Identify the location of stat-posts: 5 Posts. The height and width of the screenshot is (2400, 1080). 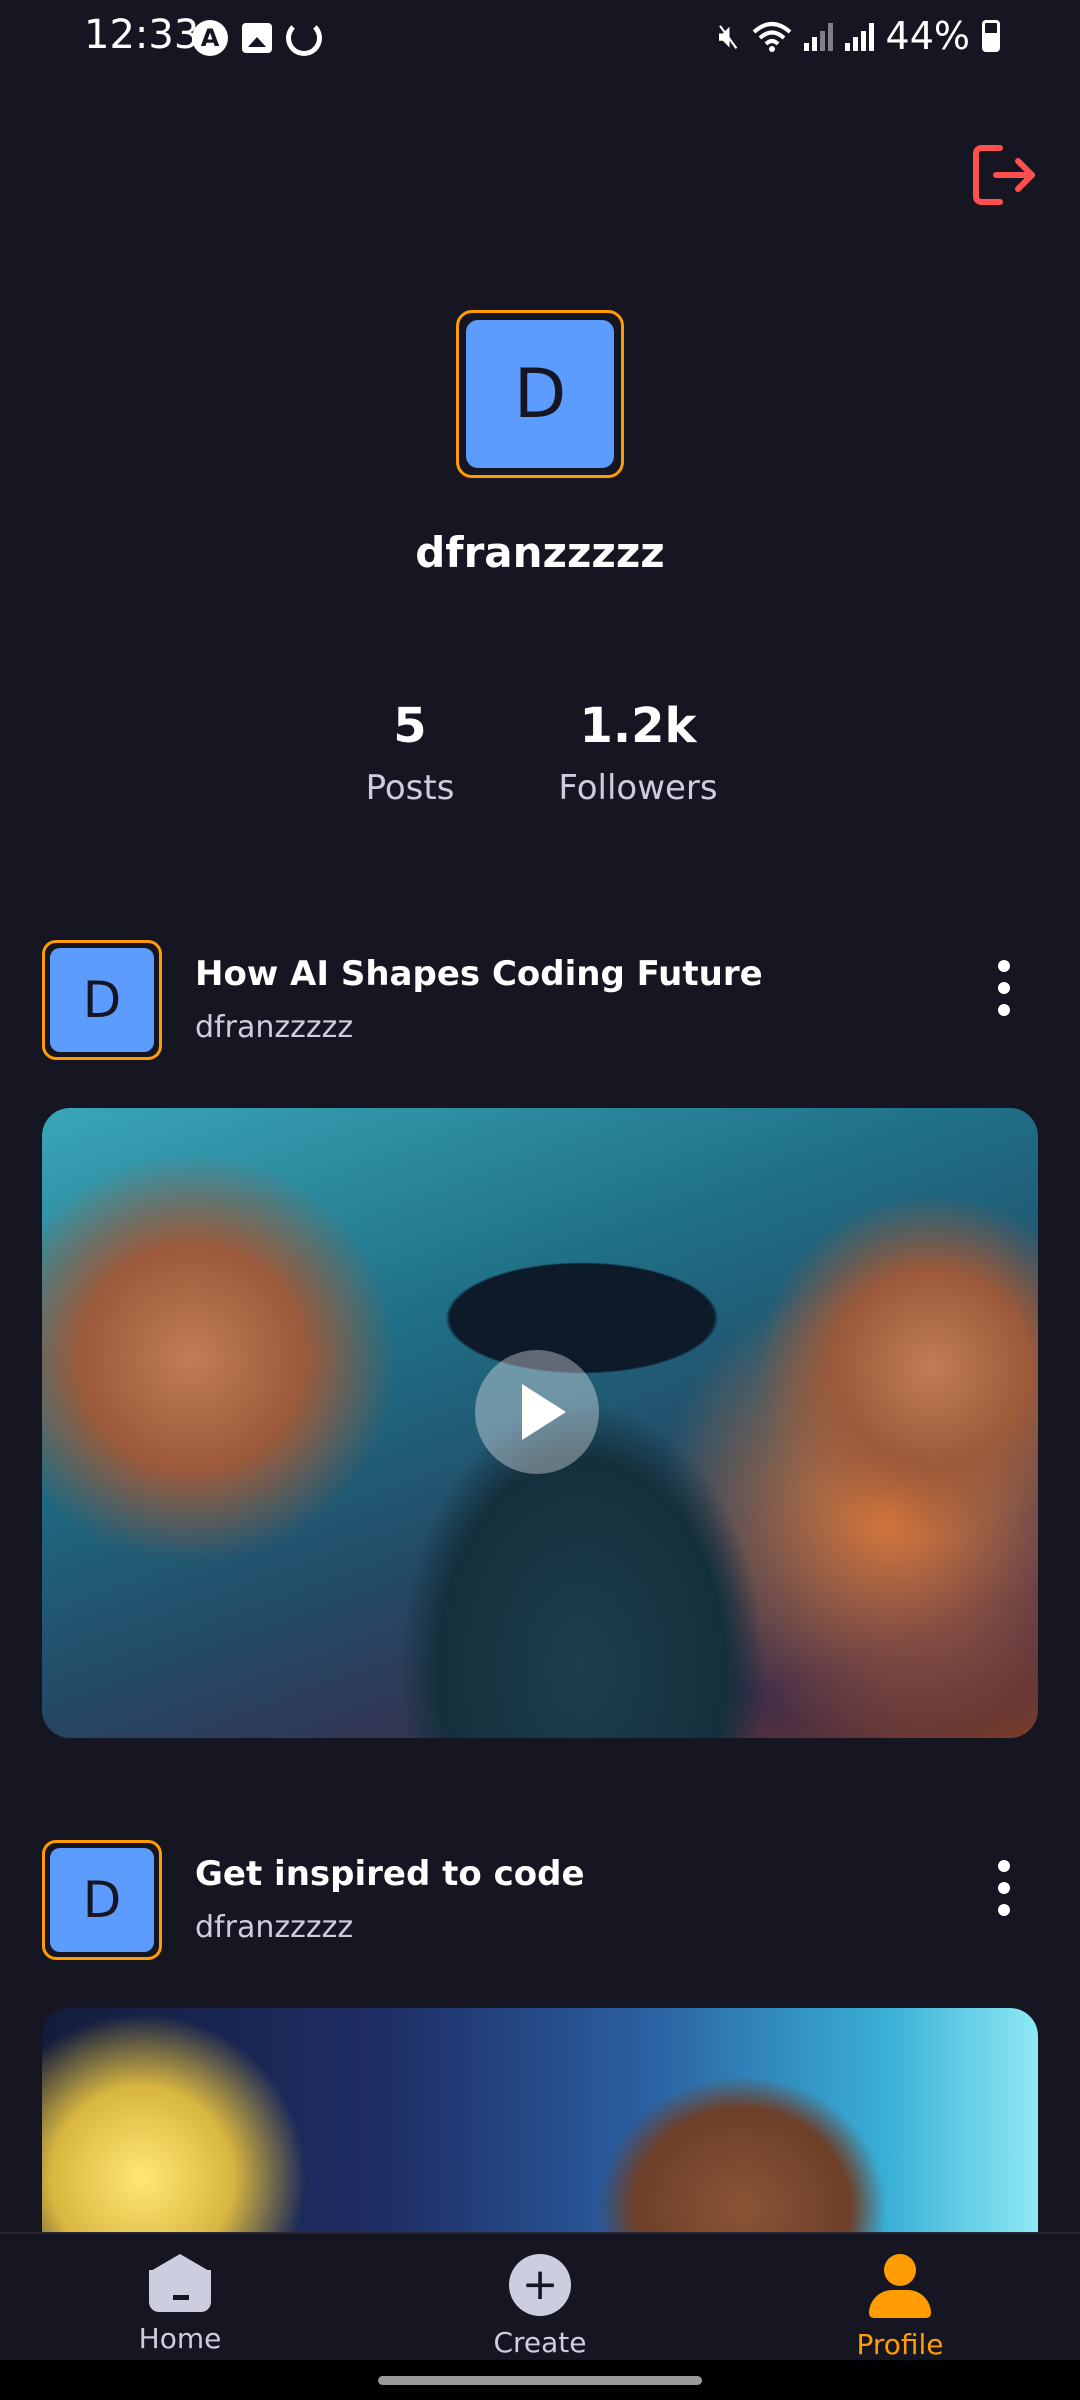
(410, 753).